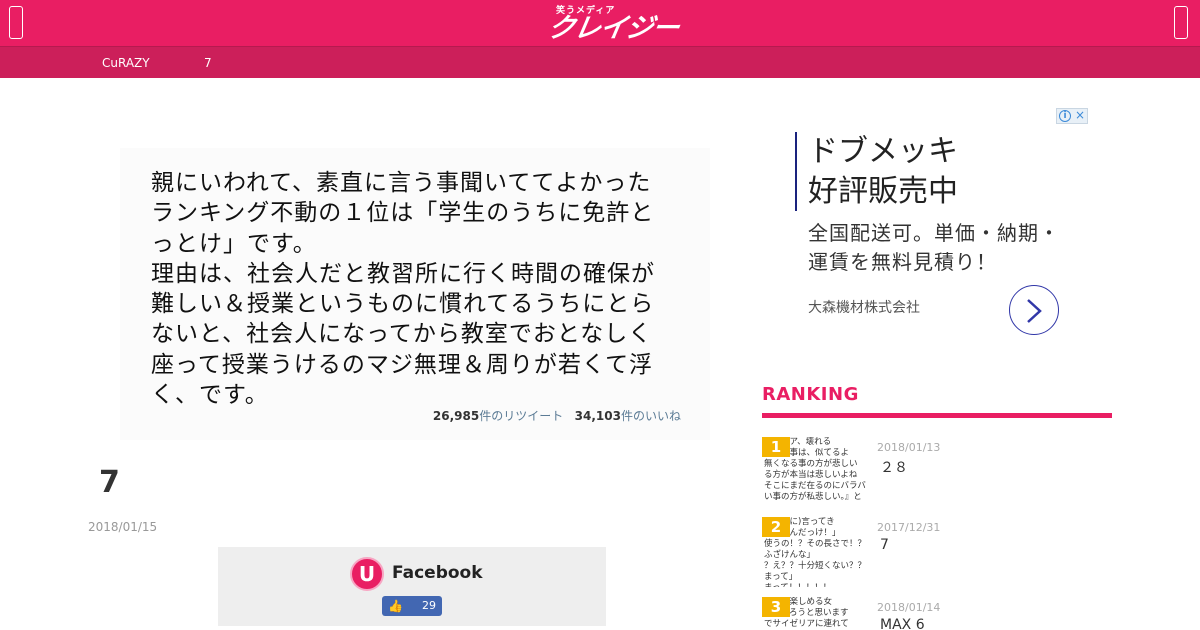  I want to click on facebook-like-button: 👍 29, so click(412, 606).